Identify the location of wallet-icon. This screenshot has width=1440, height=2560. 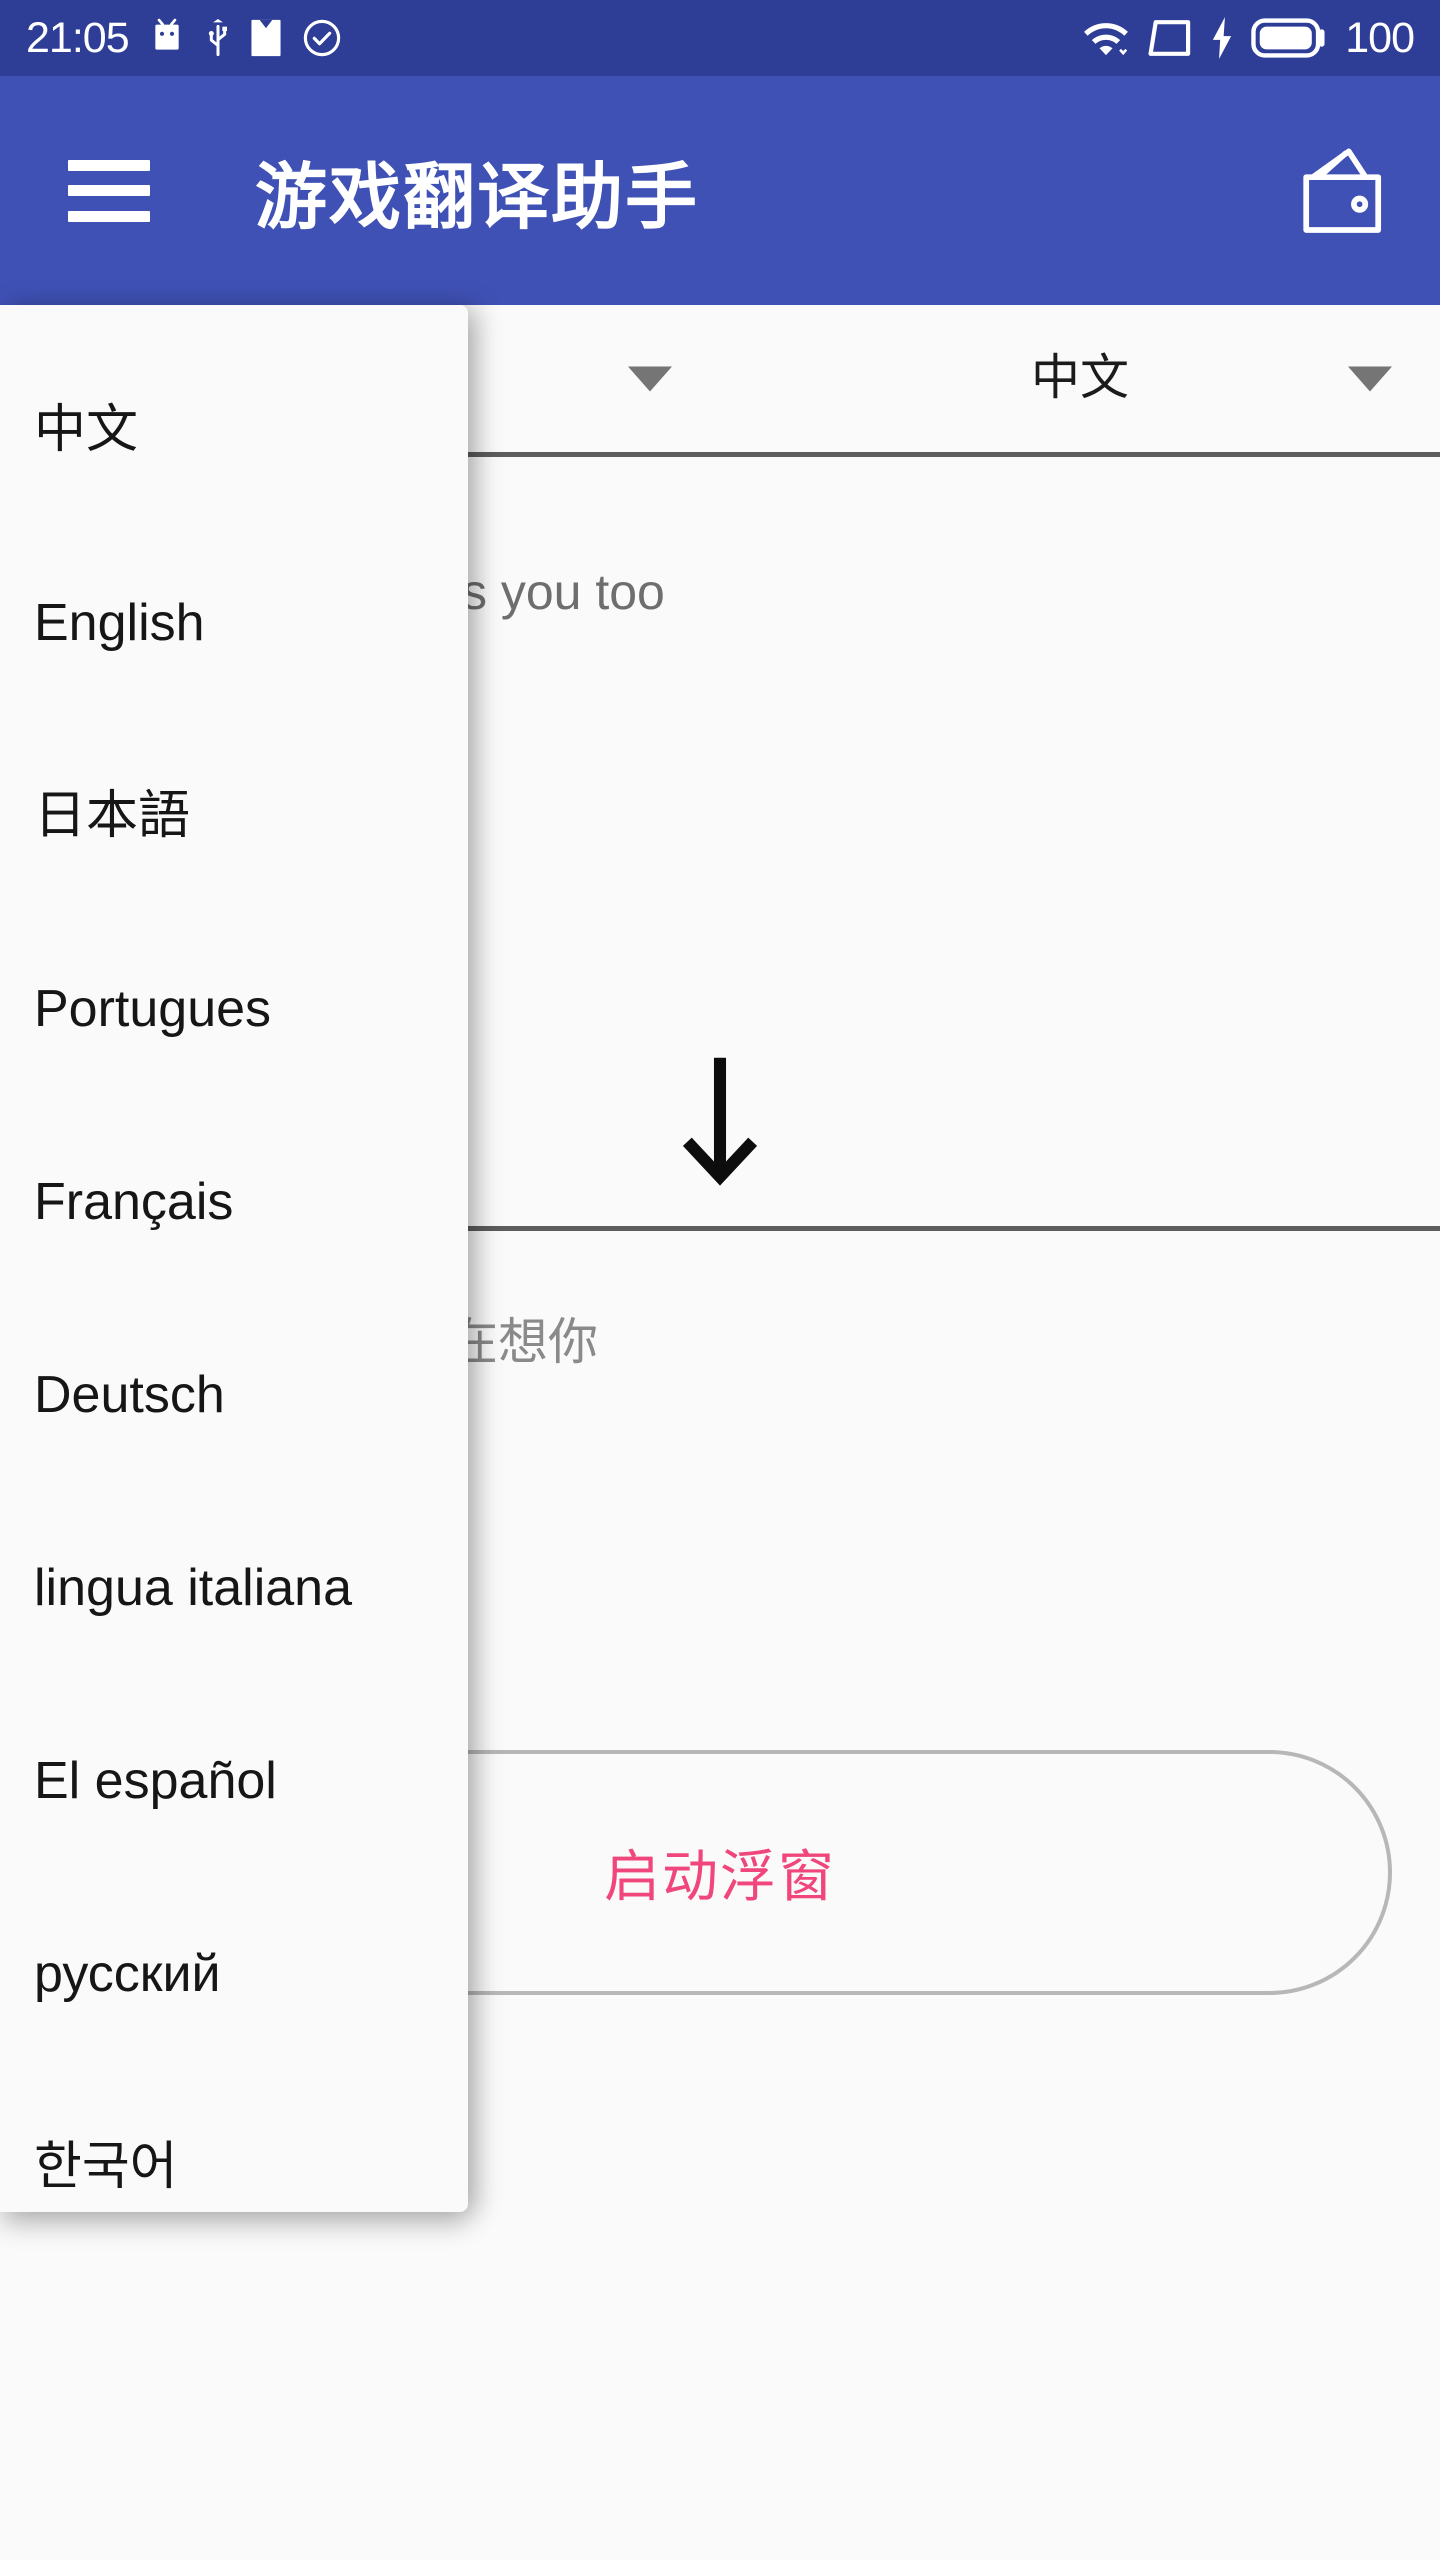
(1342, 190).